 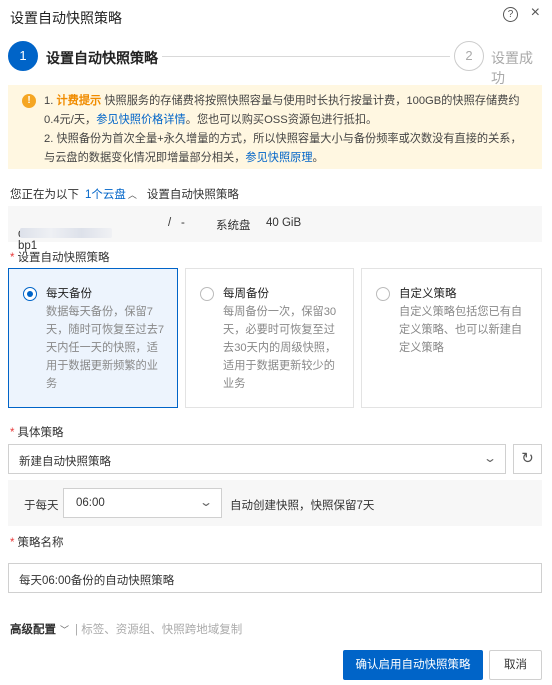 What do you see at coordinates (535, 13) in the screenshot?
I see `close-icon: ×` at bounding box center [535, 13].